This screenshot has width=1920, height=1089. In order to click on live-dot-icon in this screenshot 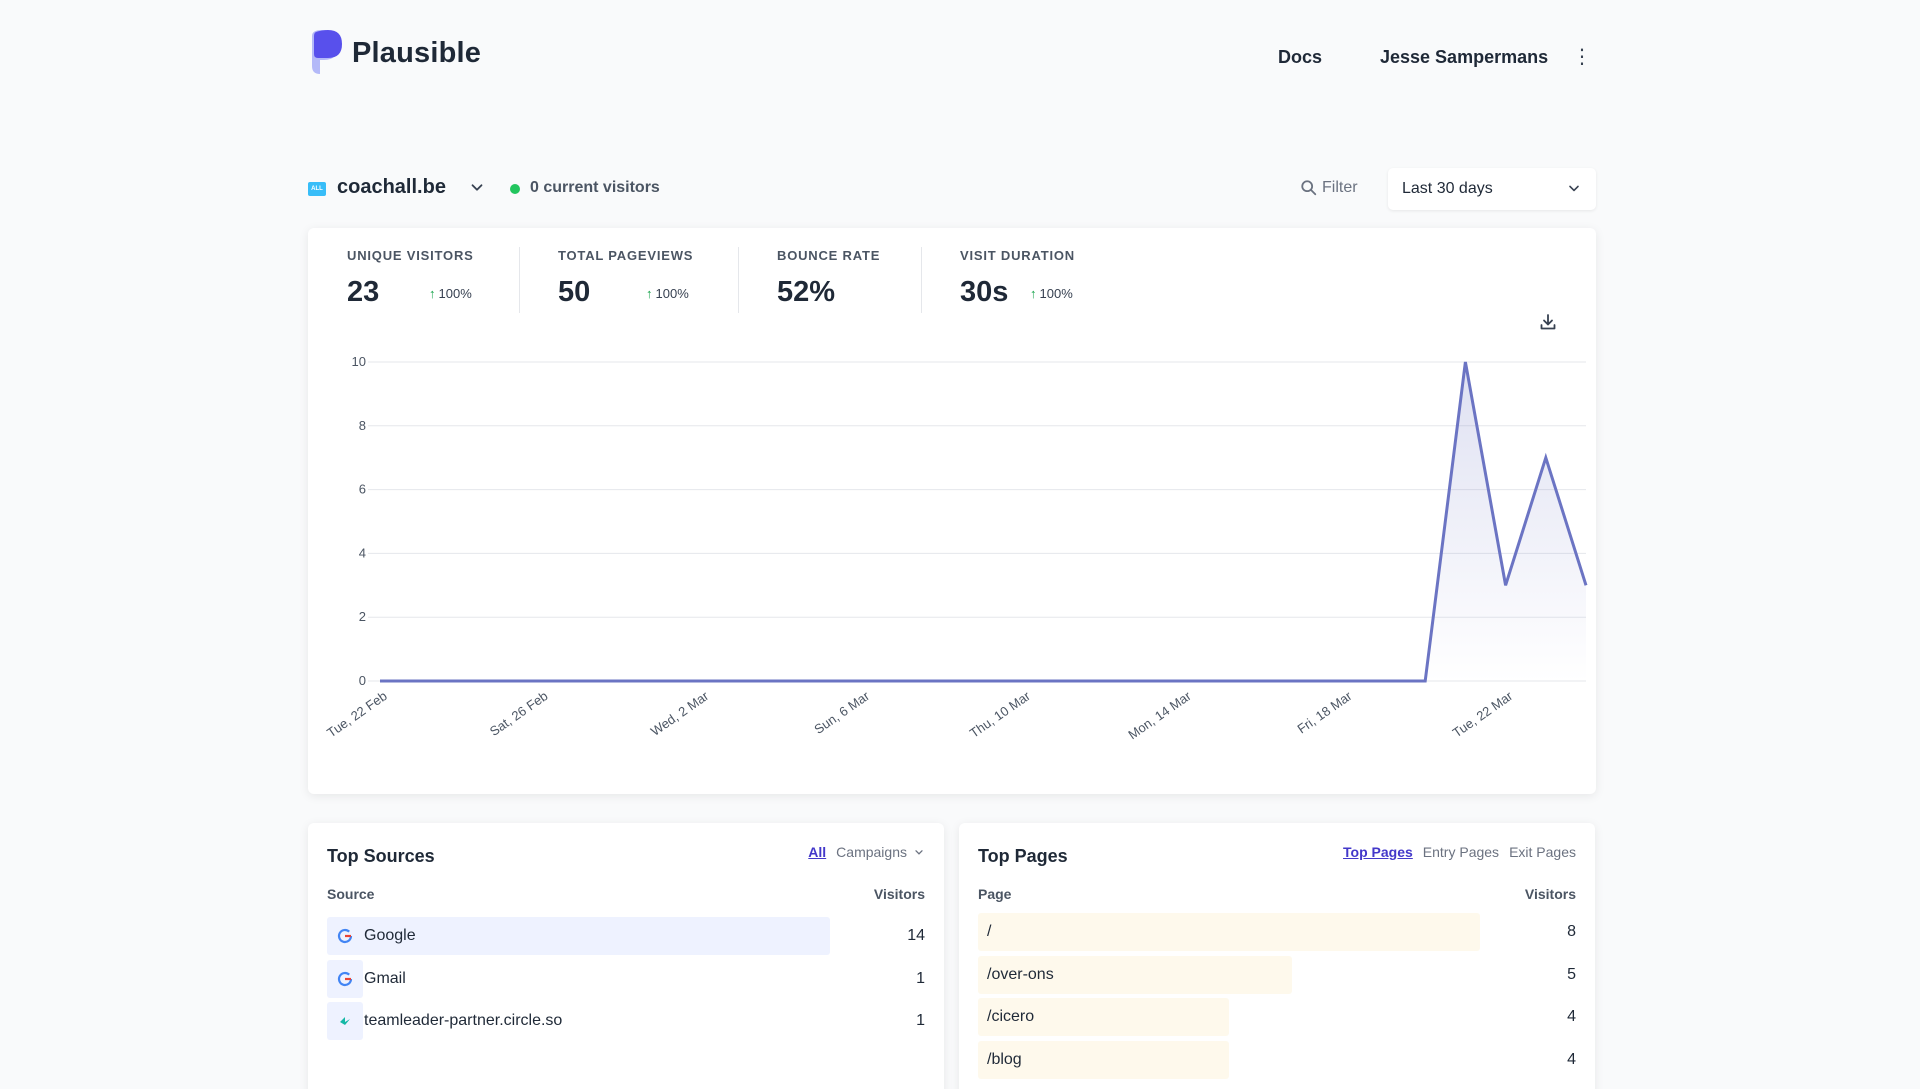, I will do `click(515, 189)`.